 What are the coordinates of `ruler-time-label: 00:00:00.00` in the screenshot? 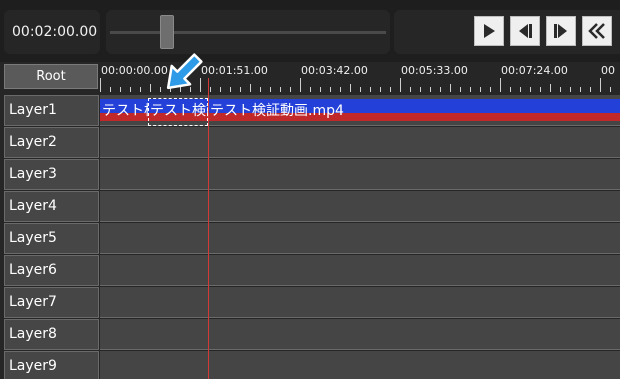 It's located at (134, 70).